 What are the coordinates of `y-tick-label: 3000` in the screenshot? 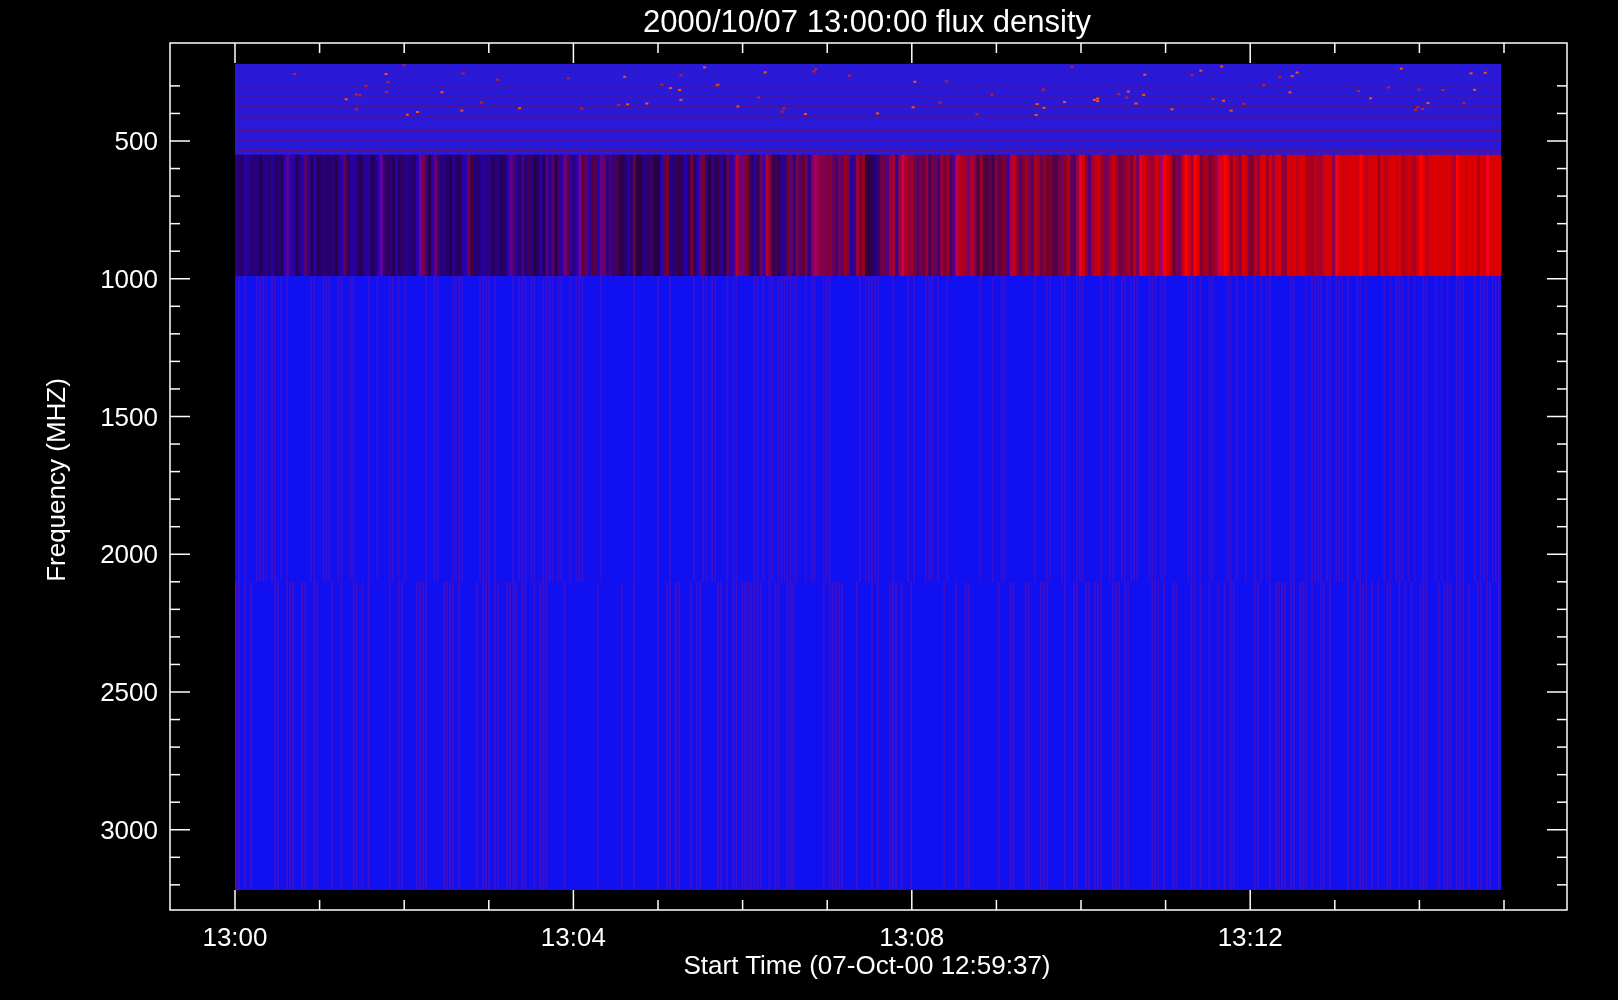 It's located at (129, 829).